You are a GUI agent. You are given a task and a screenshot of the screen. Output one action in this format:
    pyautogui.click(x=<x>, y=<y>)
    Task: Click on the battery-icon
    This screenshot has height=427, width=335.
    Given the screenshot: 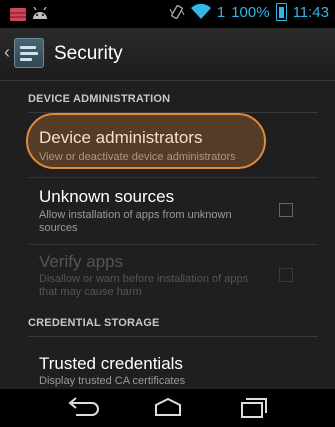 What is the action you would take?
    pyautogui.click(x=281, y=12)
    